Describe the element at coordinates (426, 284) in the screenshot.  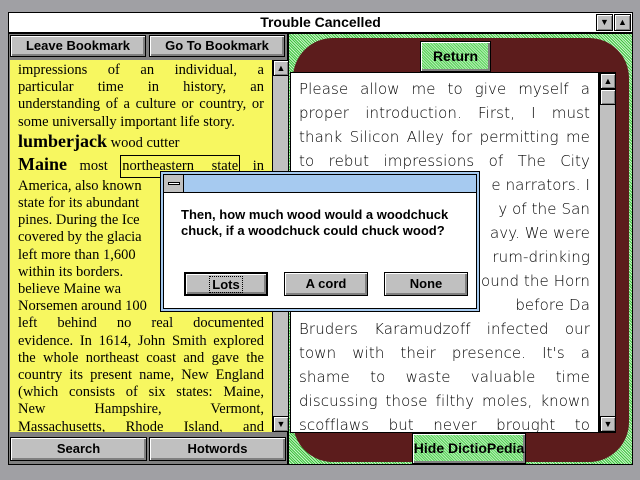
I see `none-button: None` at that location.